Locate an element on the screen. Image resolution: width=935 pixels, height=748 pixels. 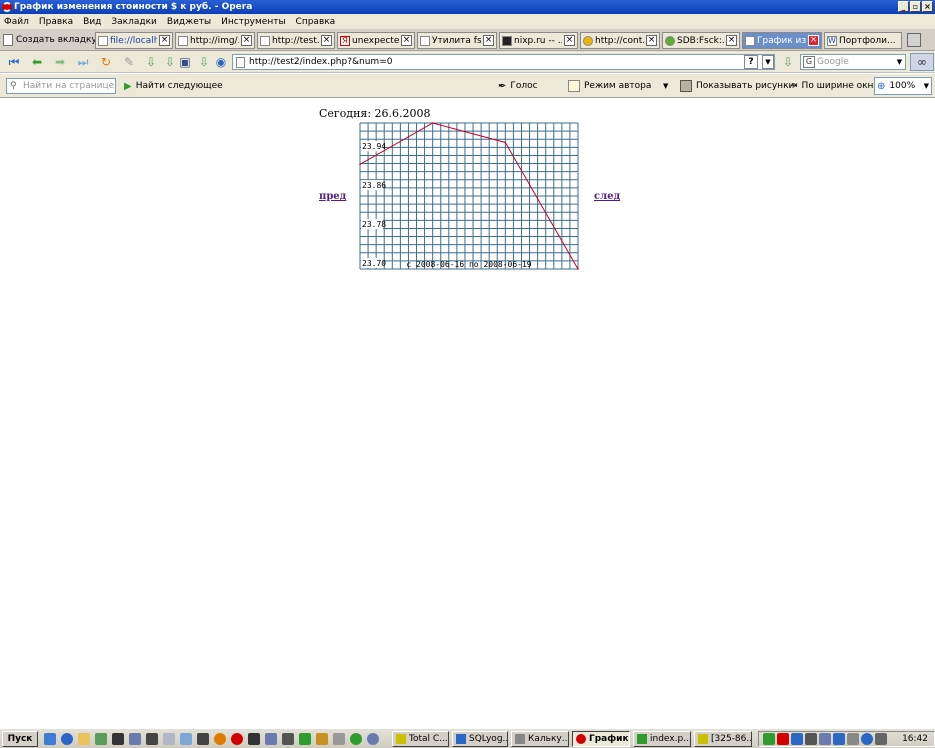
quicklaunch-app4-icon is located at coordinates (169, 739).